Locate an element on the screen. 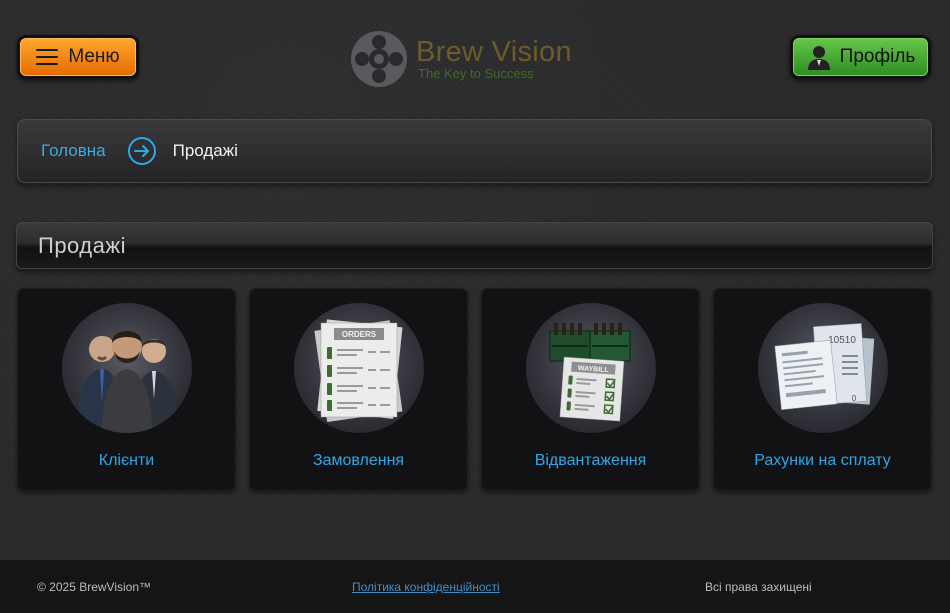 The image size is (950, 613). card-shipments: WAYBILL Відвантаження is located at coordinates (590, 389).